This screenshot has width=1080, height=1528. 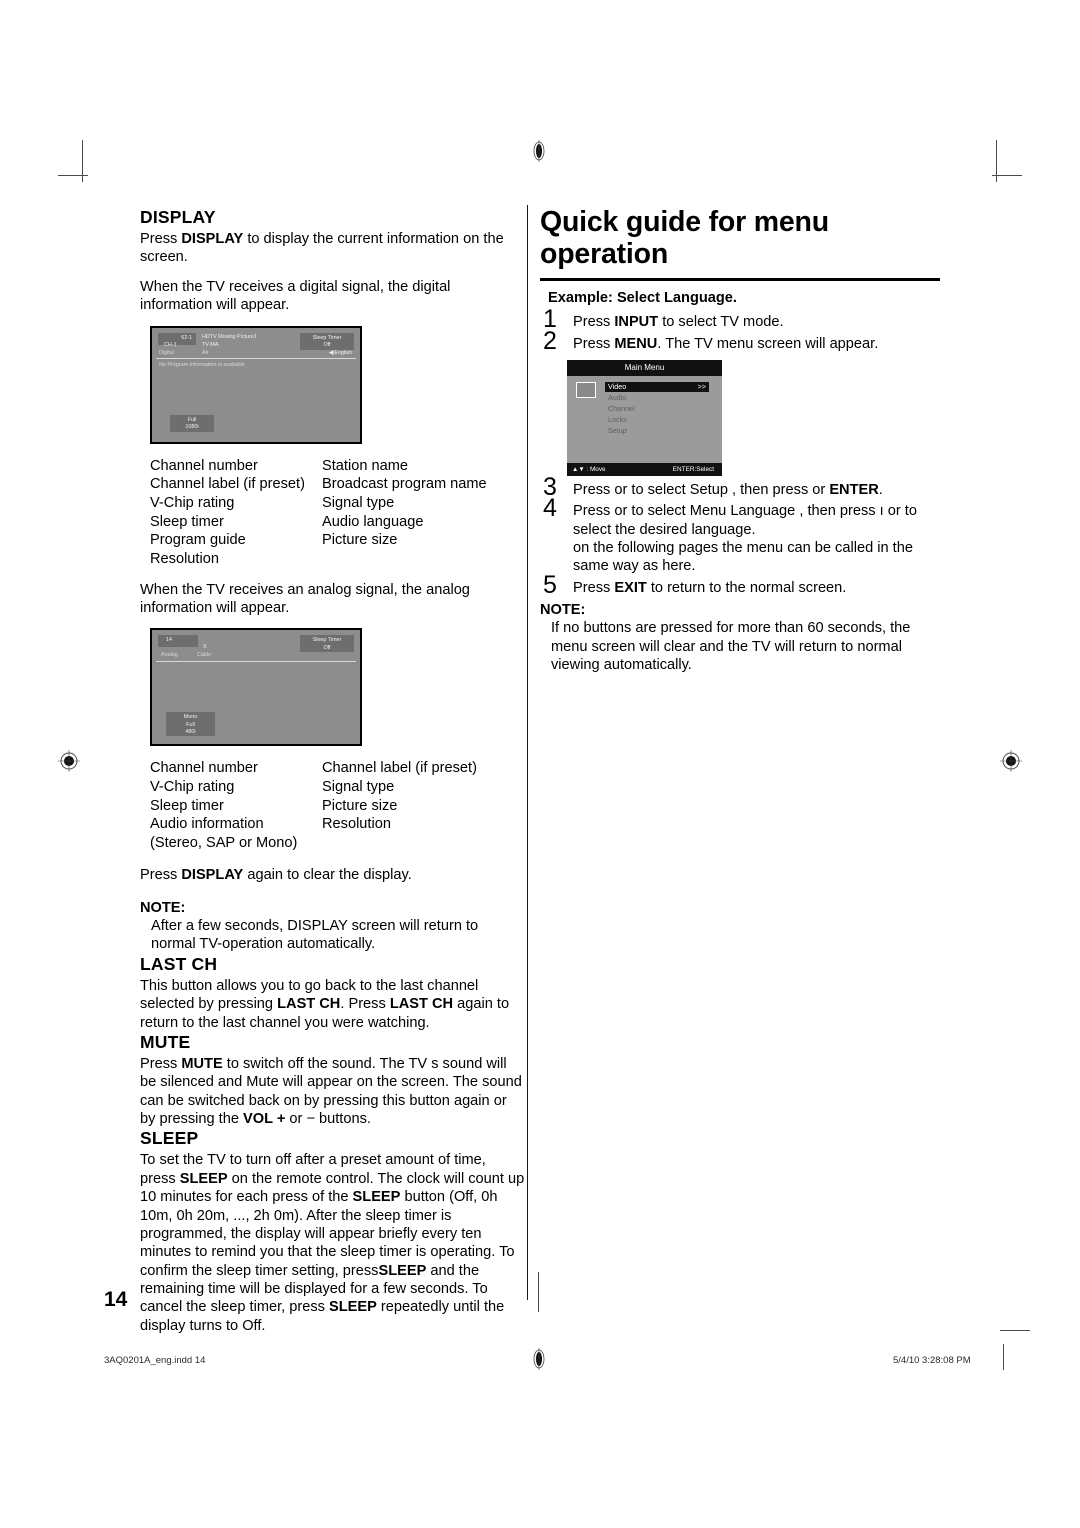 I want to click on menu-item-channel-label: Channel, so click(x=621, y=408).